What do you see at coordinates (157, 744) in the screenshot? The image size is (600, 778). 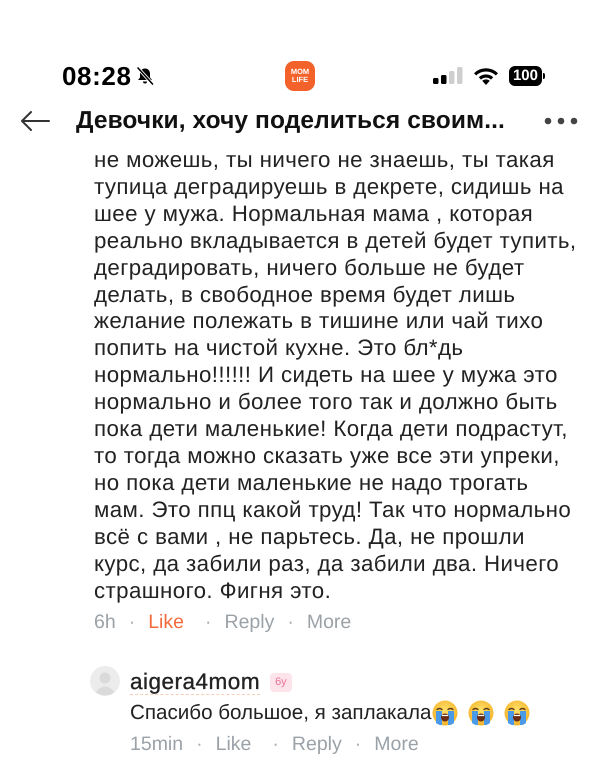 I see `timestamp: 15min` at bounding box center [157, 744].